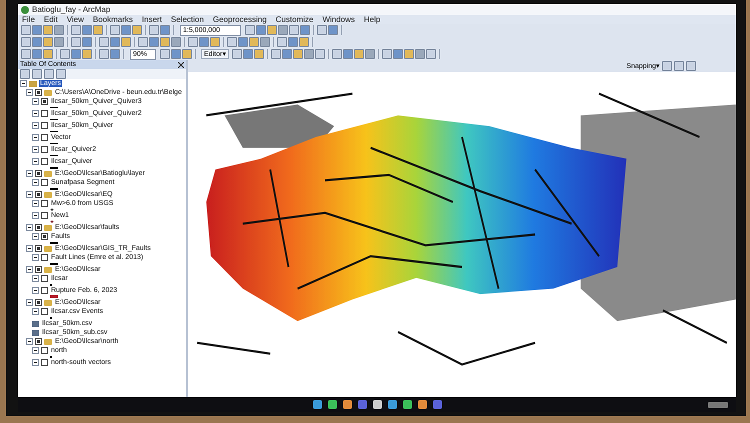 The height and width of the screenshot is (423, 750). Describe the element at coordinates (152, 19) in the screenshot. I see `menu-item: Insert` at that location.